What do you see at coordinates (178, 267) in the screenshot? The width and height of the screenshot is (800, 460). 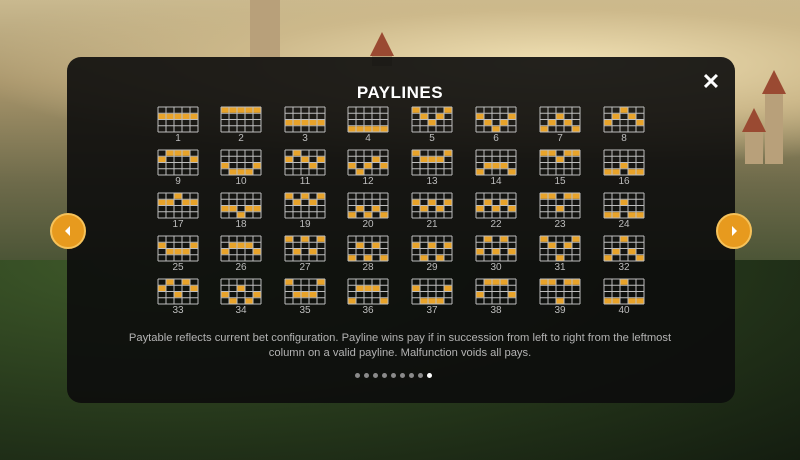 I see `payline-number: 25` at bounding box center [178, 267].